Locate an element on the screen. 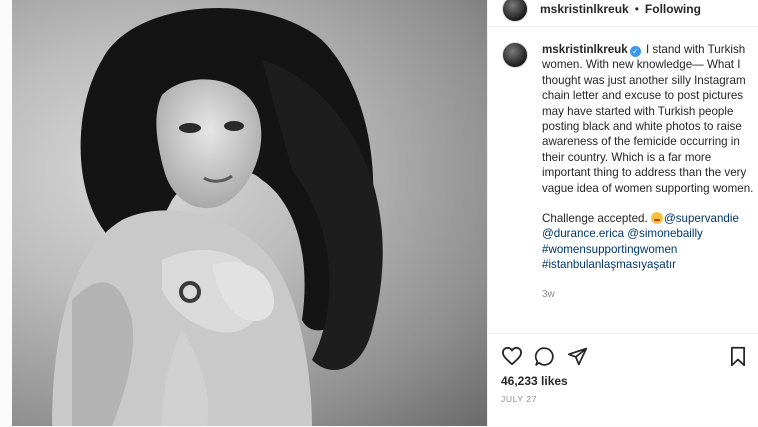 This screenshot has width=758, height=427. winking-kiss-emoji-icon is located at coordinates (656, 218).